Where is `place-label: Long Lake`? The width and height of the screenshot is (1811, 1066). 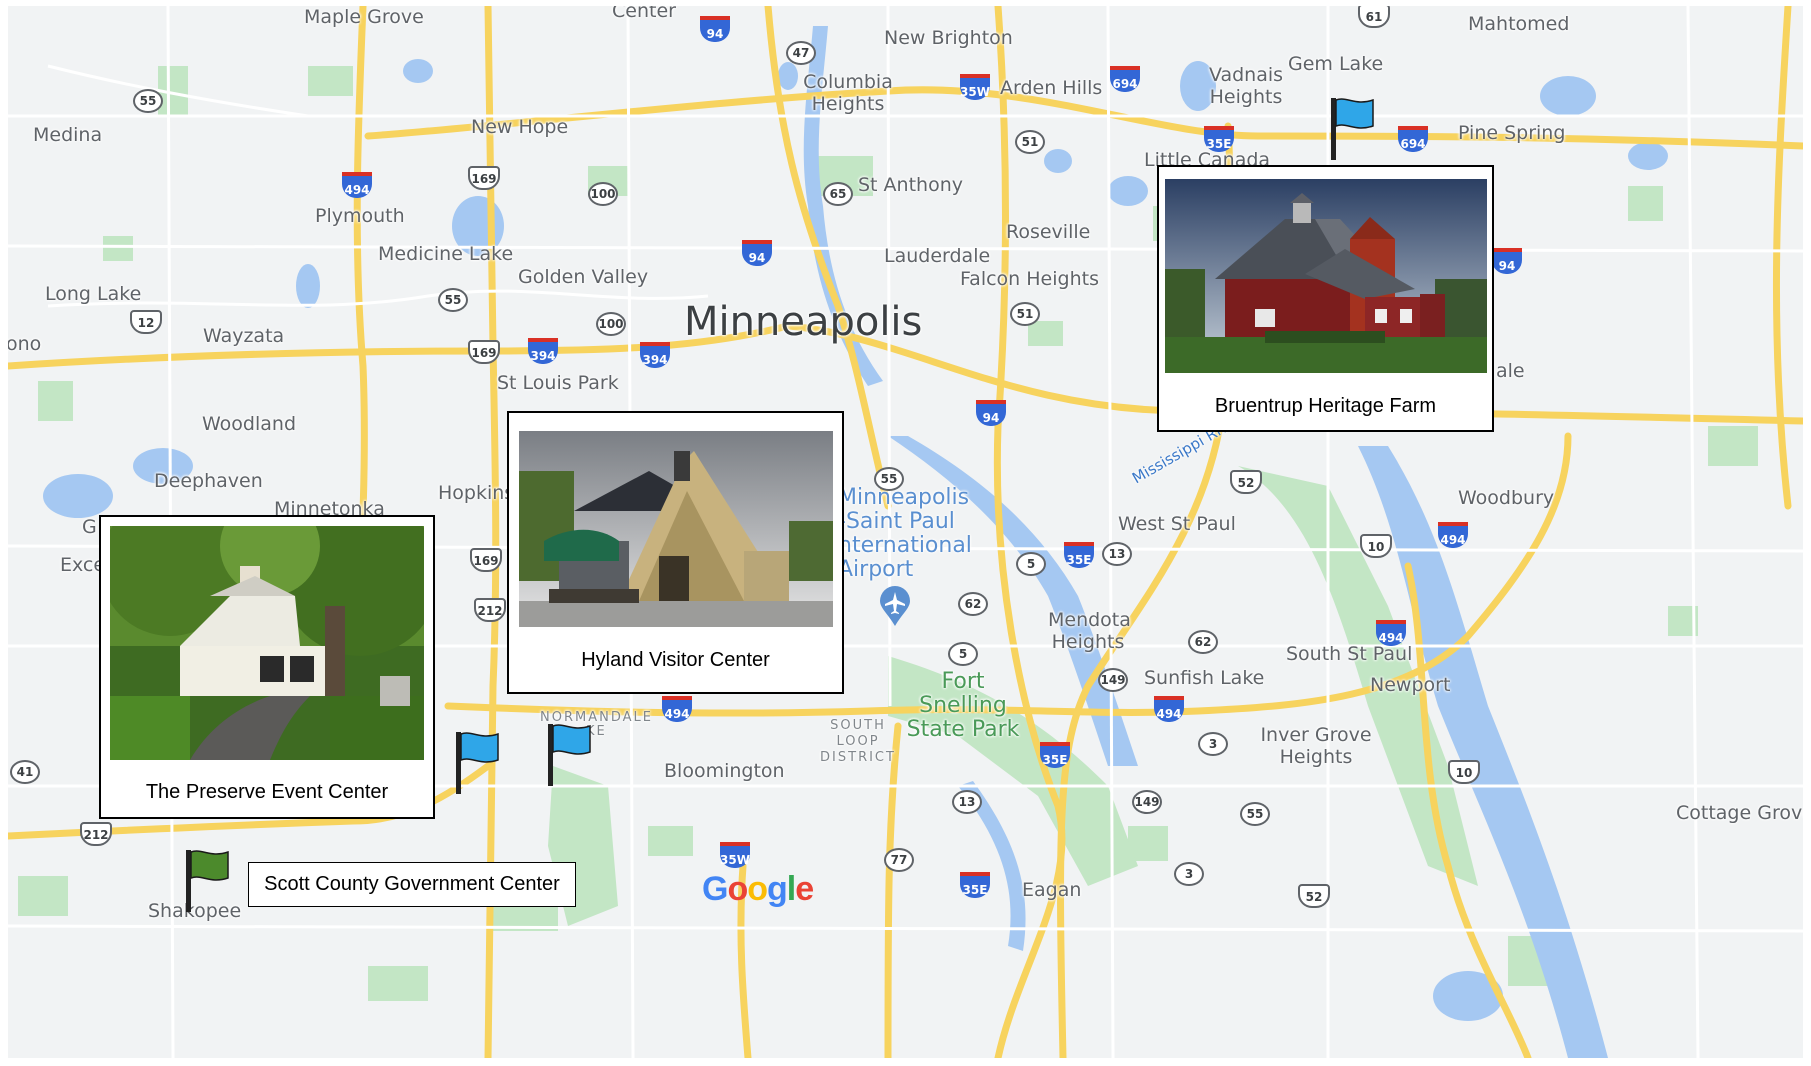
place-label: Long Lake is located at coordinates (93, 294).